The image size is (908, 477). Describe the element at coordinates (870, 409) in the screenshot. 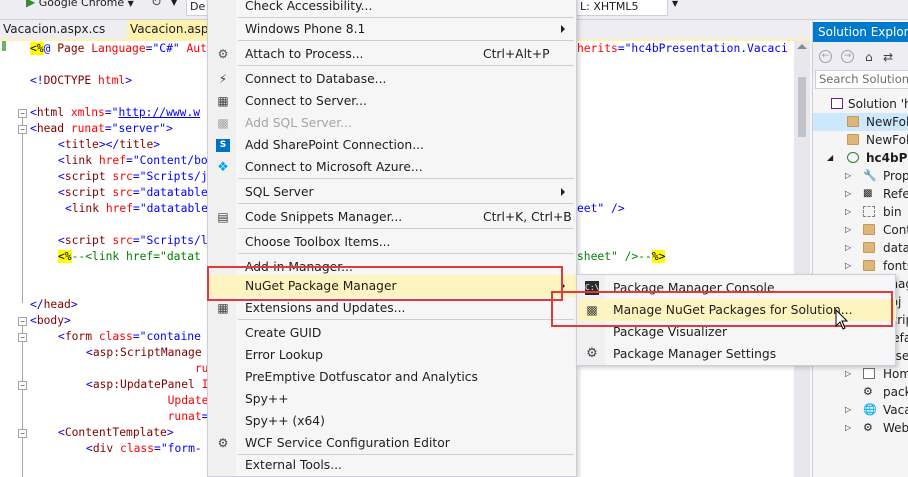

I see `web-form-icon: 🌐` at that location.